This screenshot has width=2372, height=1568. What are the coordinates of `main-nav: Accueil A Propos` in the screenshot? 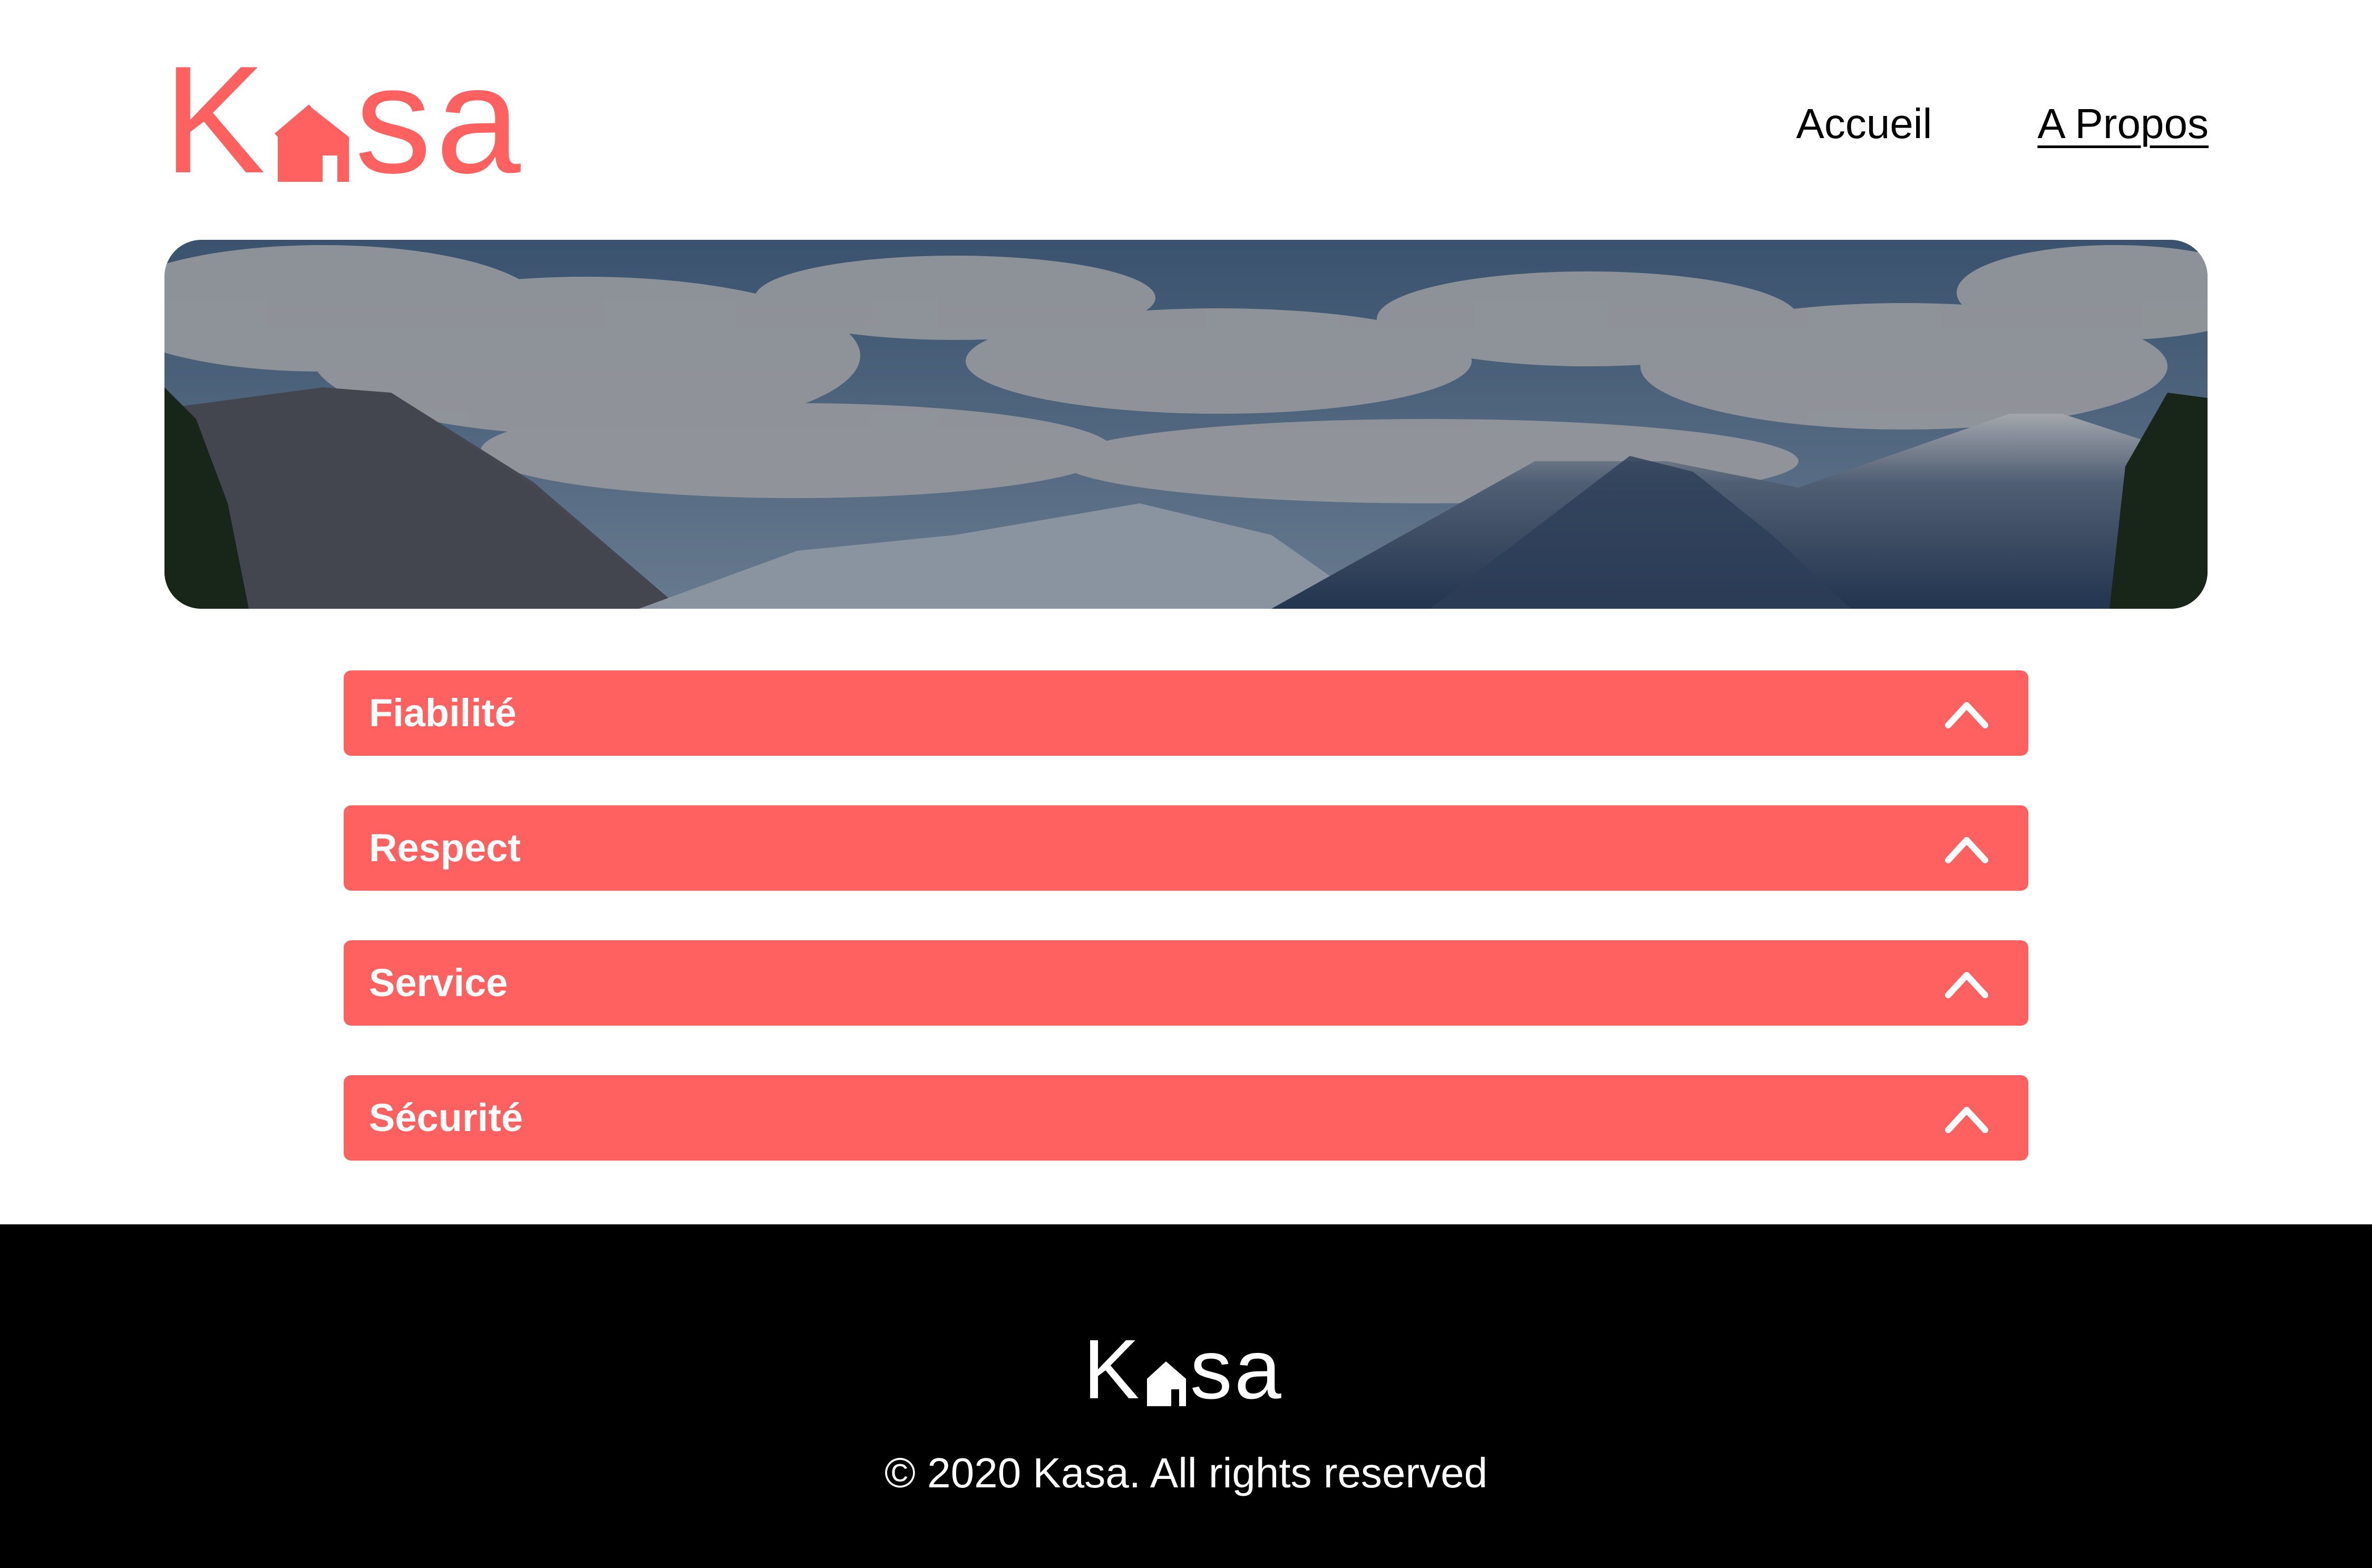 It's located at (2002, 124).